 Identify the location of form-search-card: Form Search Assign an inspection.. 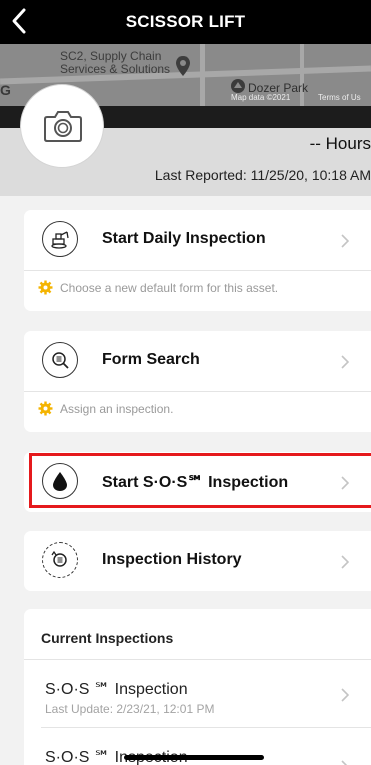
(197, 381).